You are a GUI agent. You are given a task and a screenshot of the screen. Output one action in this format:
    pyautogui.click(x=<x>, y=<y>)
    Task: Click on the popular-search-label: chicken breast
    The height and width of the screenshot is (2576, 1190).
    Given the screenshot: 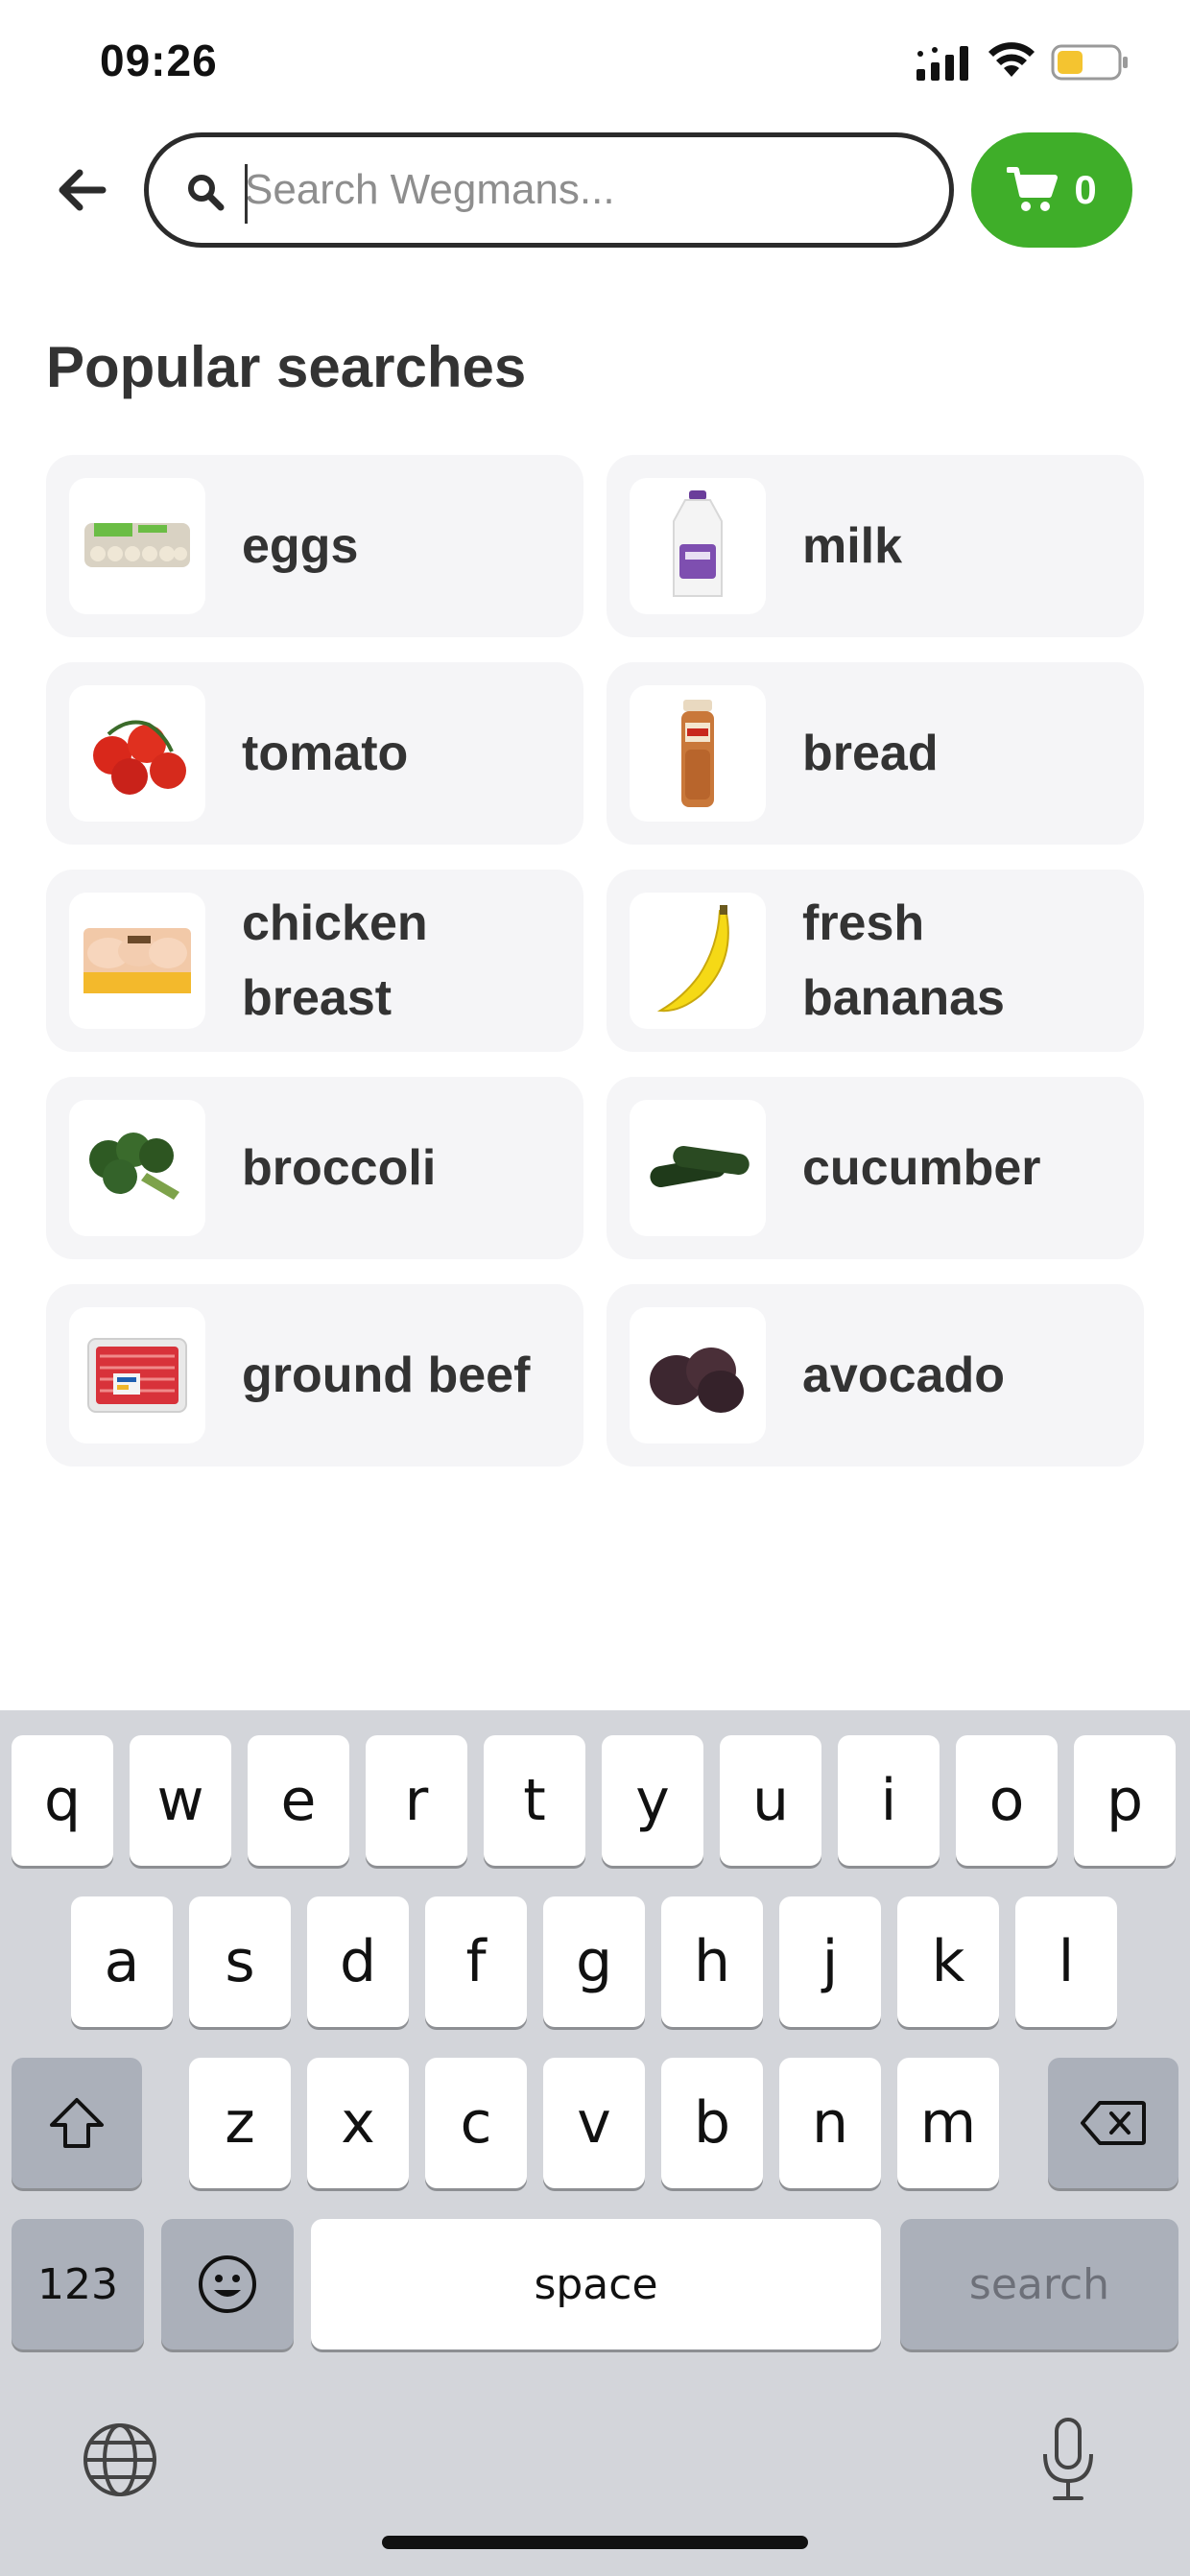 What is the action you would take?
    pyautogui.click(x=335, y=960)
    